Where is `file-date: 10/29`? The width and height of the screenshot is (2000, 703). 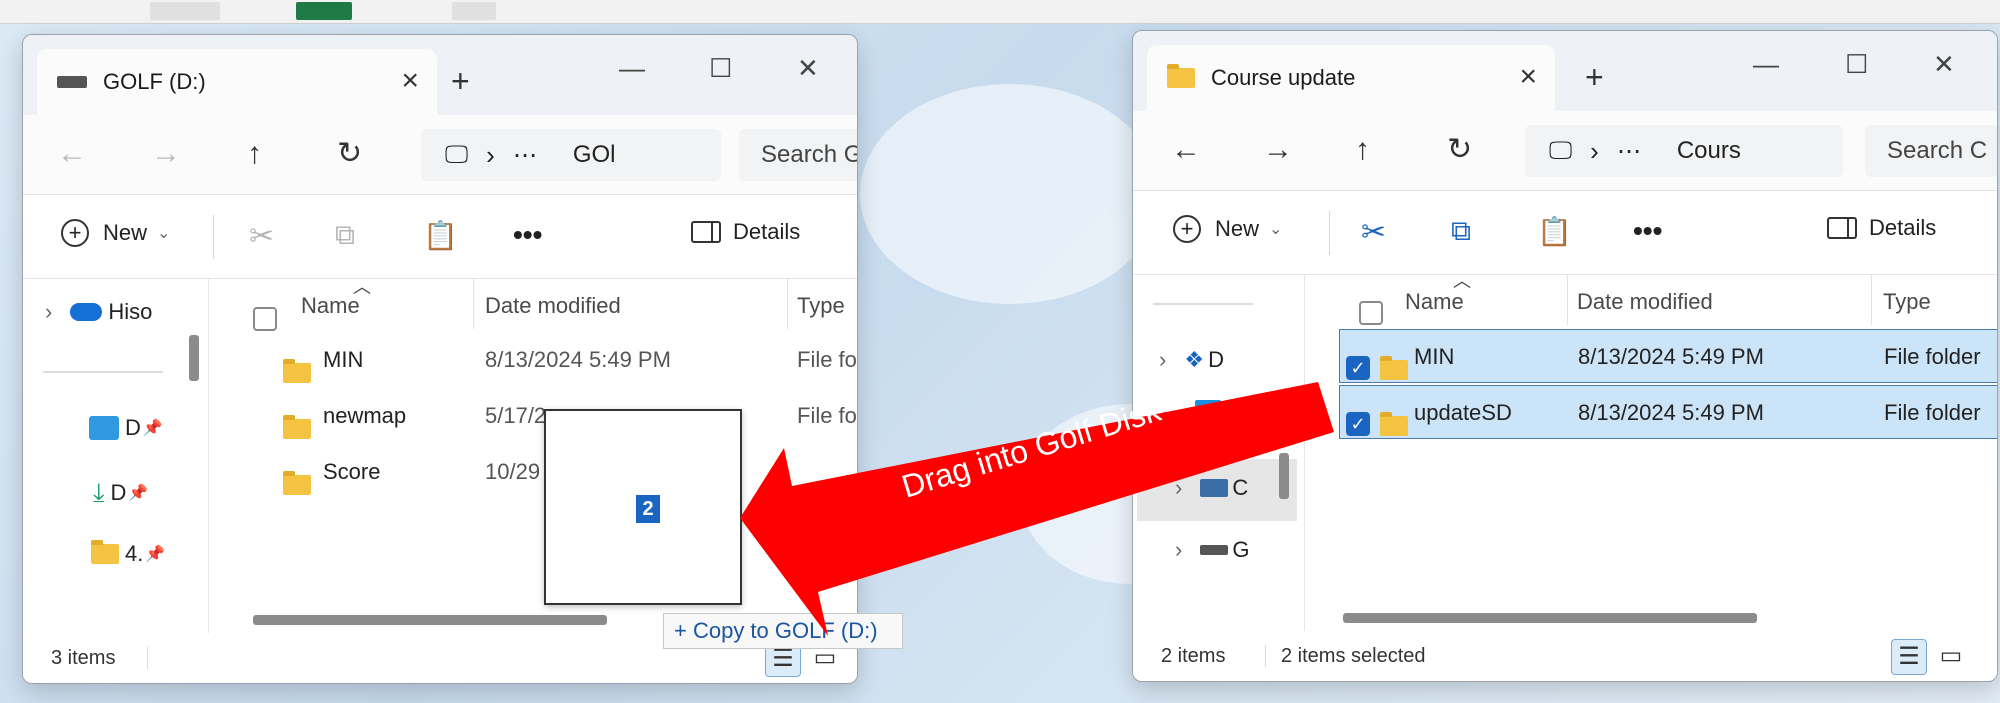 file-date: 10/29 is located at coordinates (513, 471).